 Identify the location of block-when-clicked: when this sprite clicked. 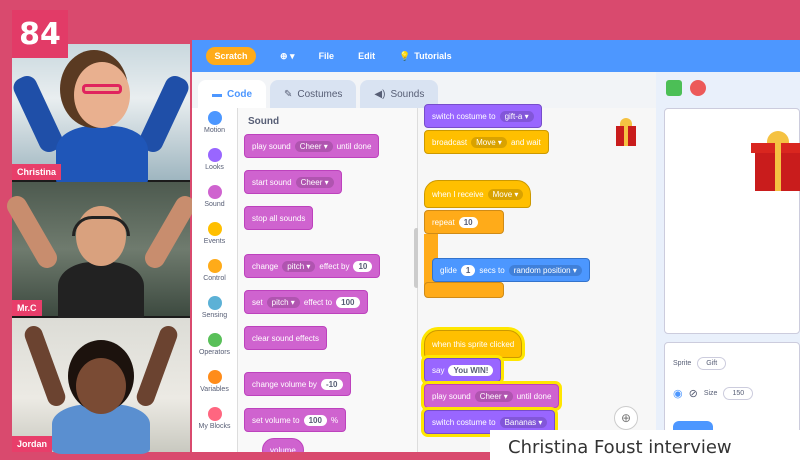
(473, 344).